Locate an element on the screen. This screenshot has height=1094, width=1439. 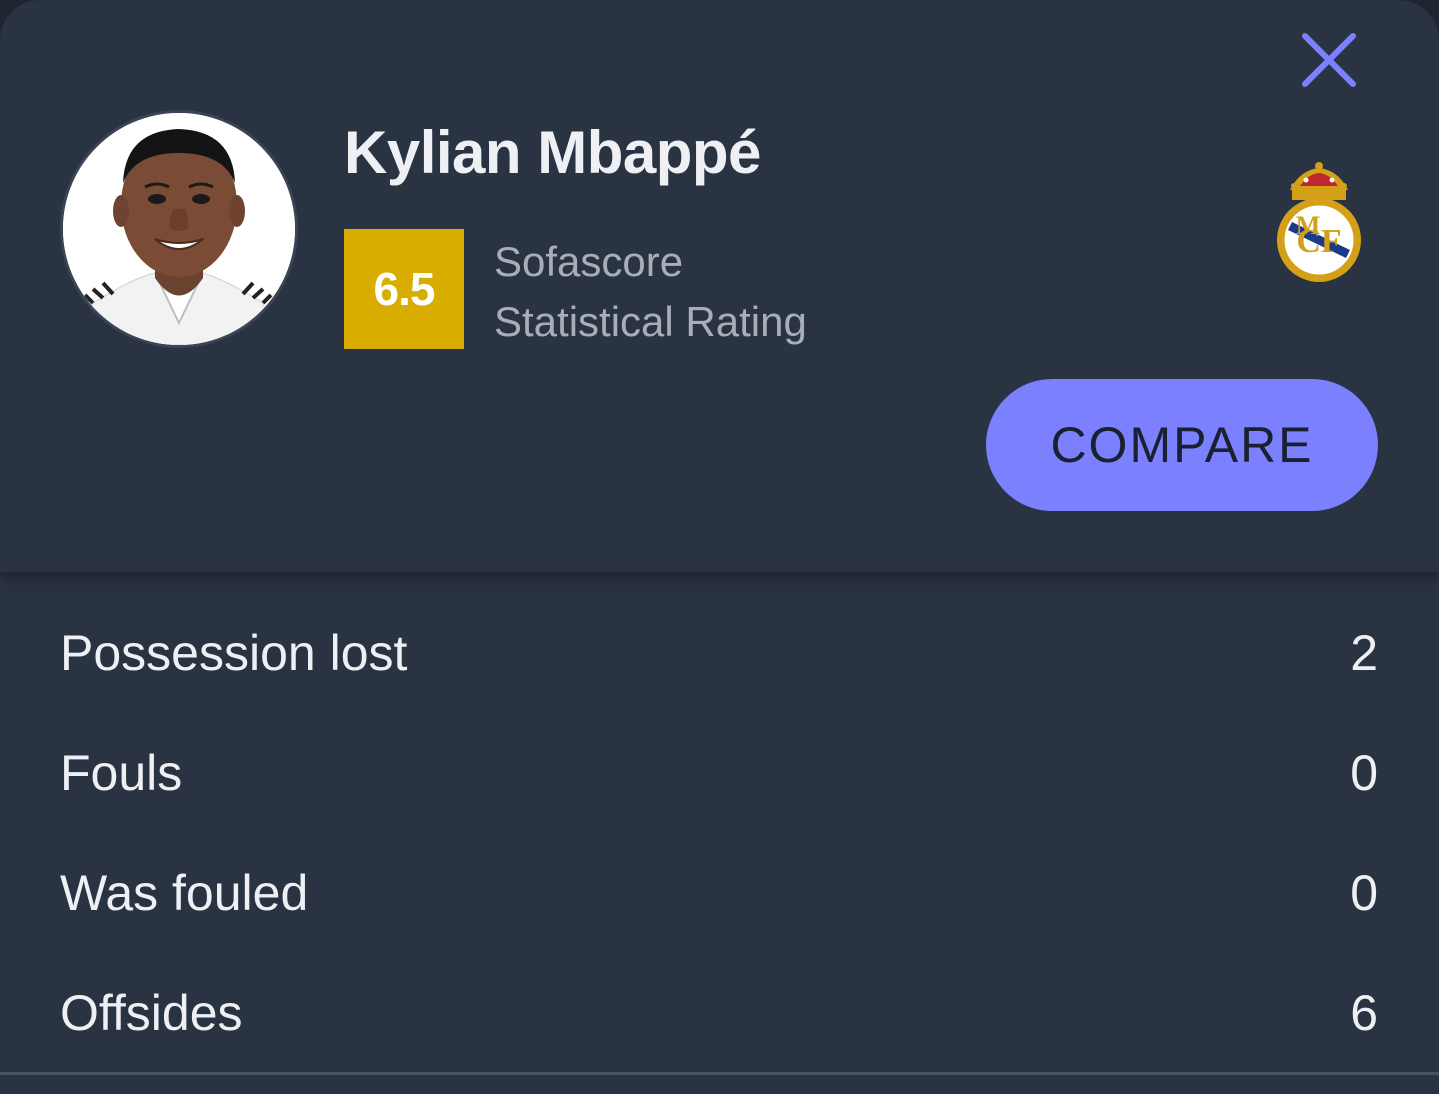
rating-badge: 6.5 is located at coordinates (404, 289).